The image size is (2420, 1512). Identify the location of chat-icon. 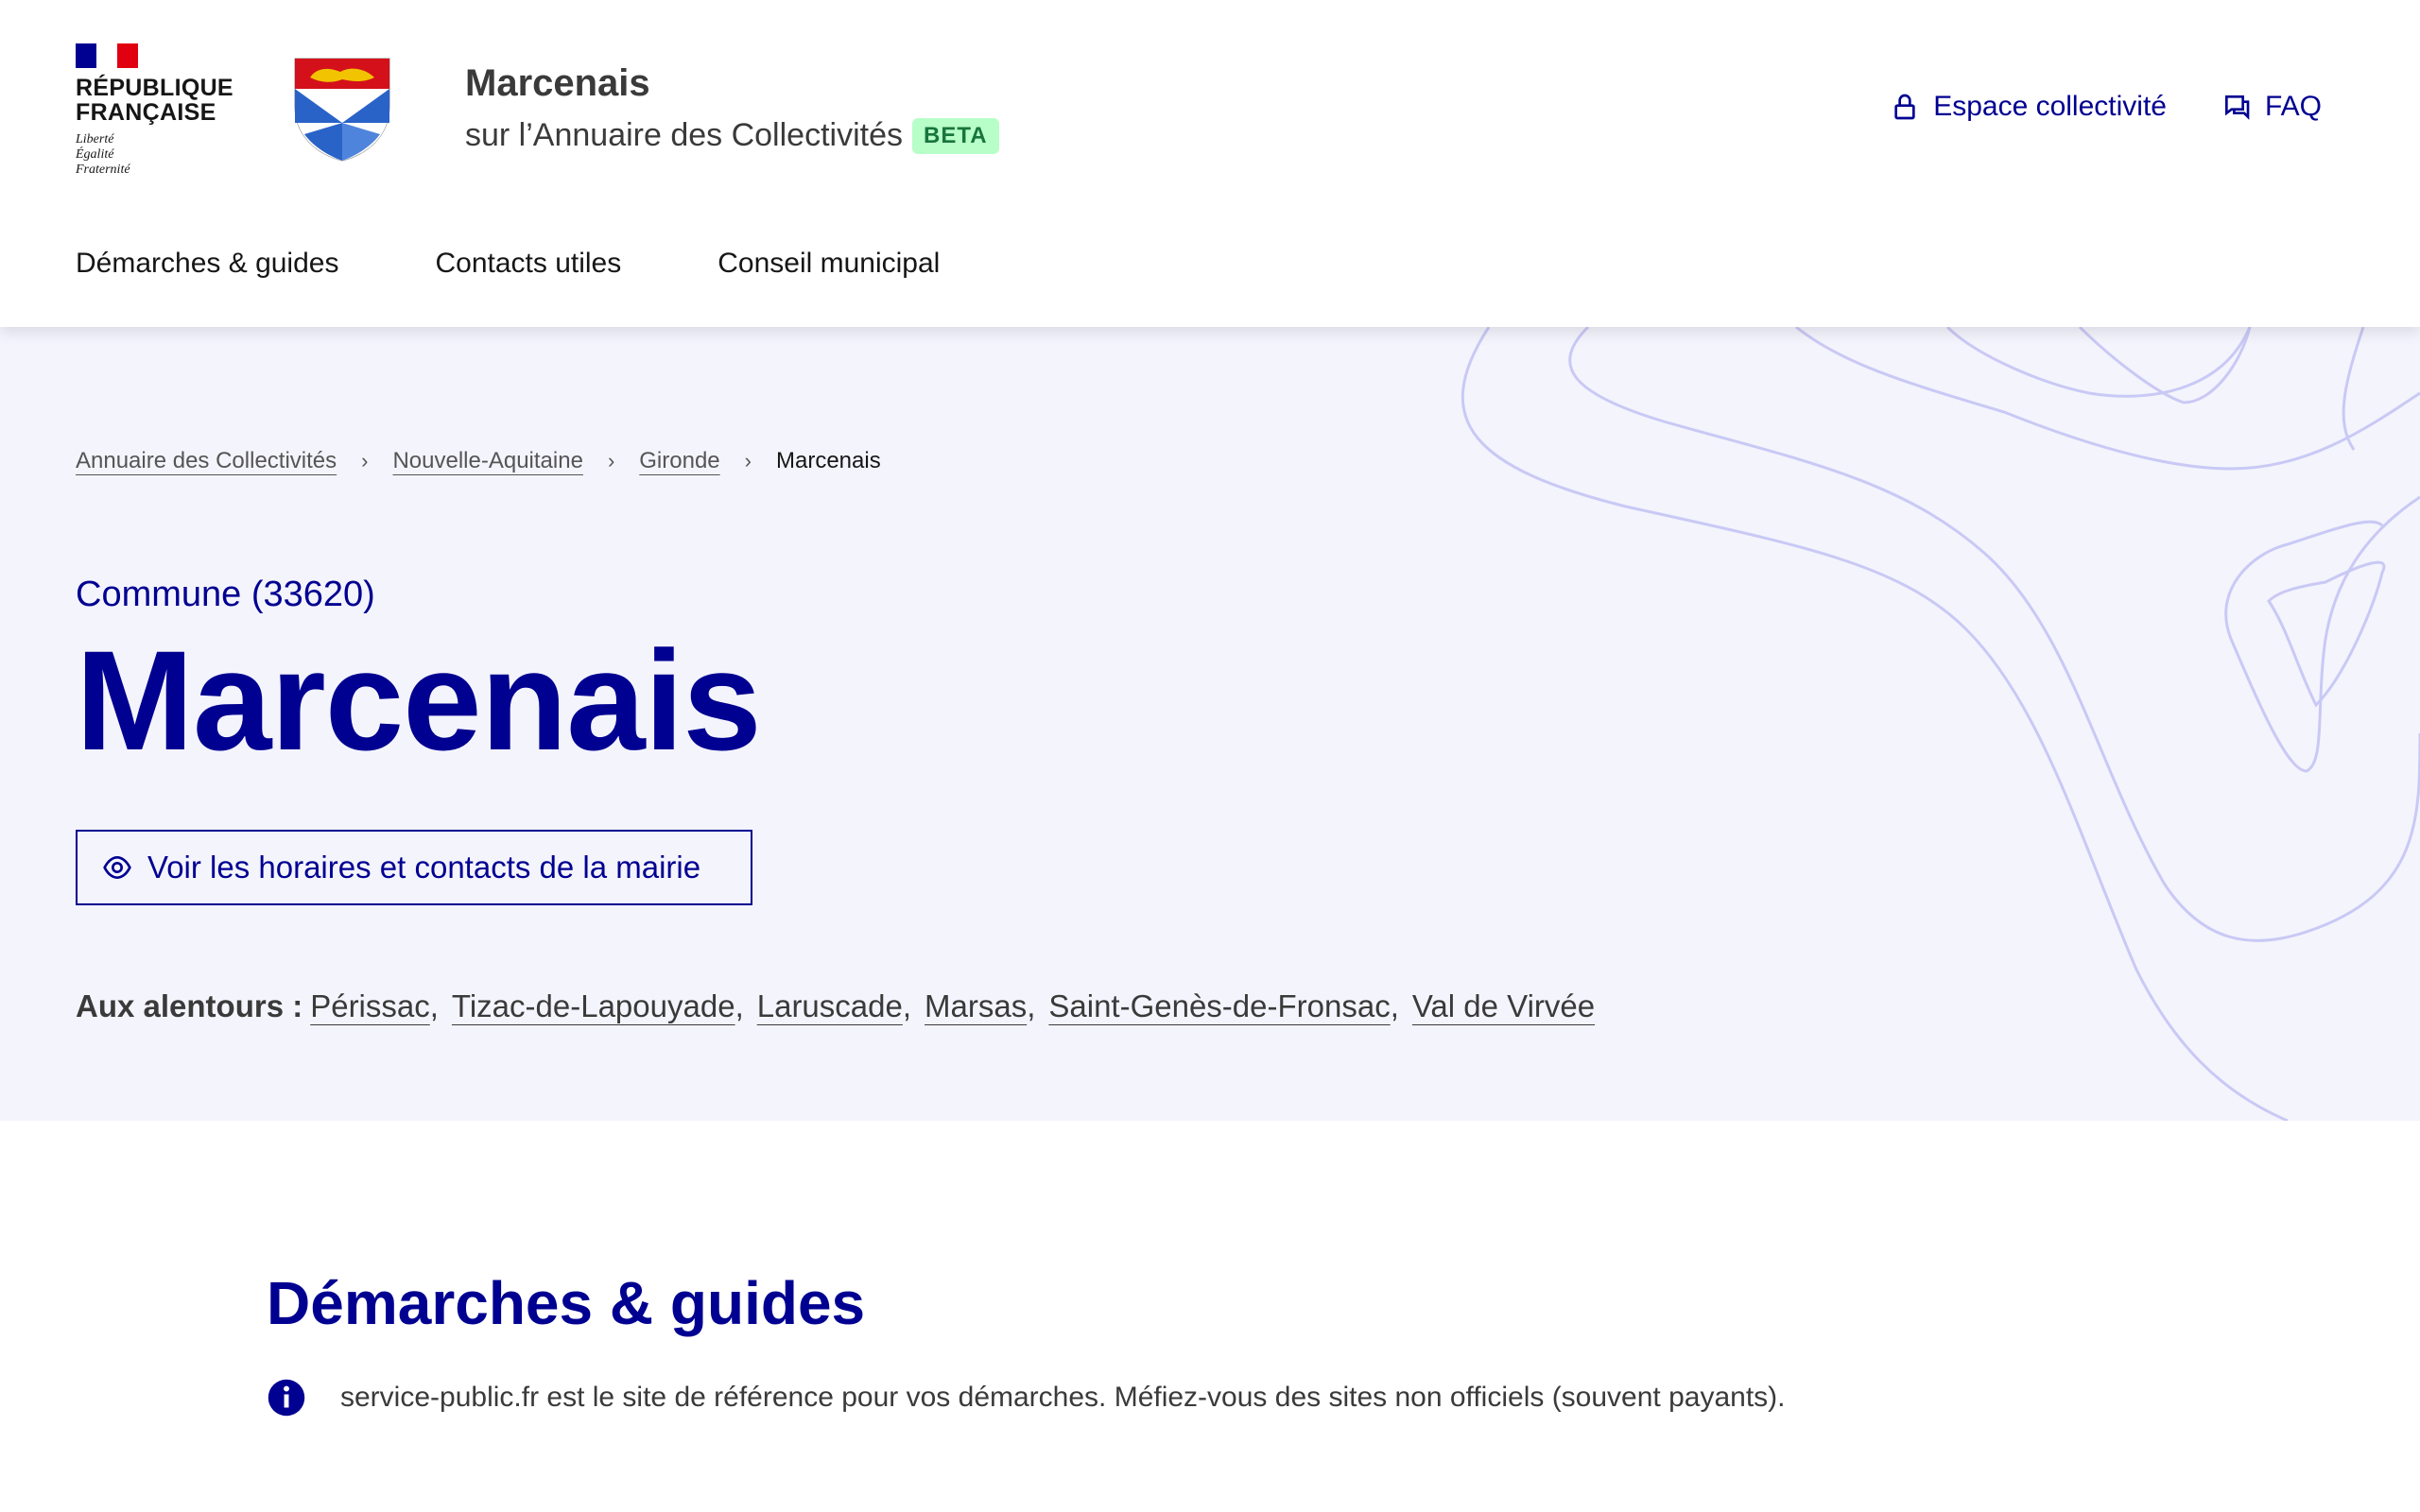
(2237, 107).